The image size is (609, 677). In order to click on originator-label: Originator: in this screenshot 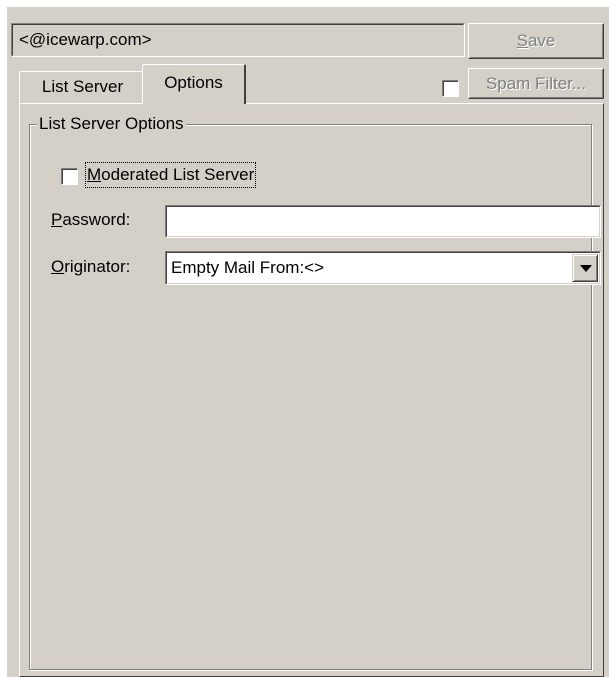, I will do `click(91, 266)`.